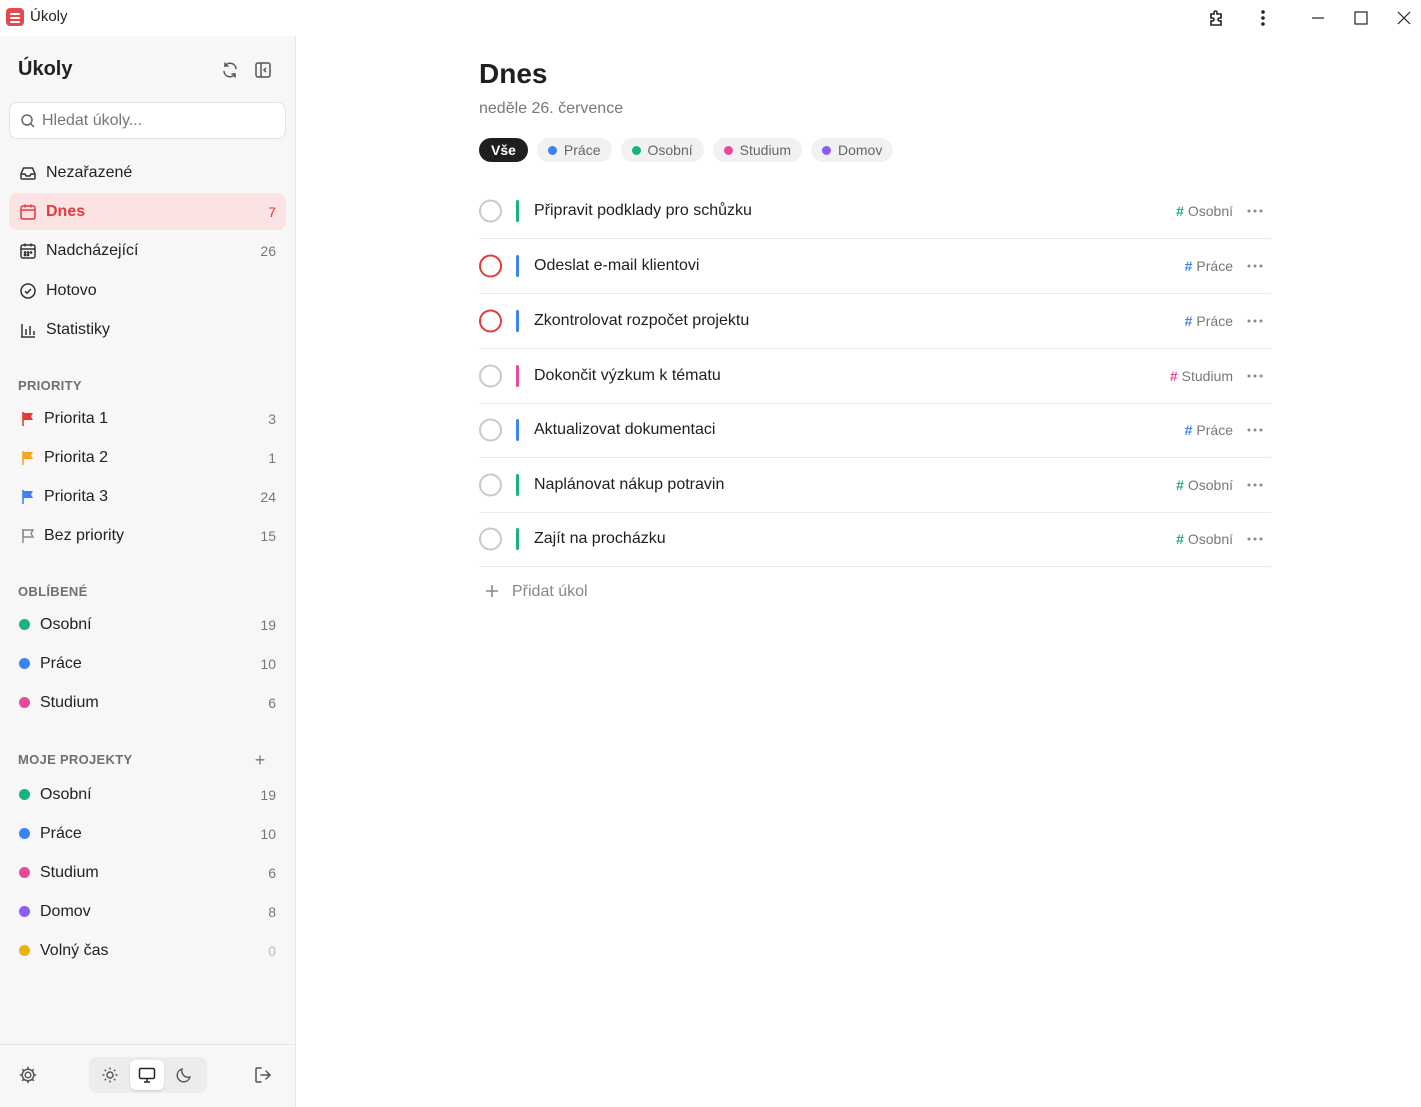 This screenshot has height=1107, width=1421. What do you see at coordinates (147, 794) in the screenshot?
I see `project-item-personal: Osobní 19` at bounding box center [147, 794].